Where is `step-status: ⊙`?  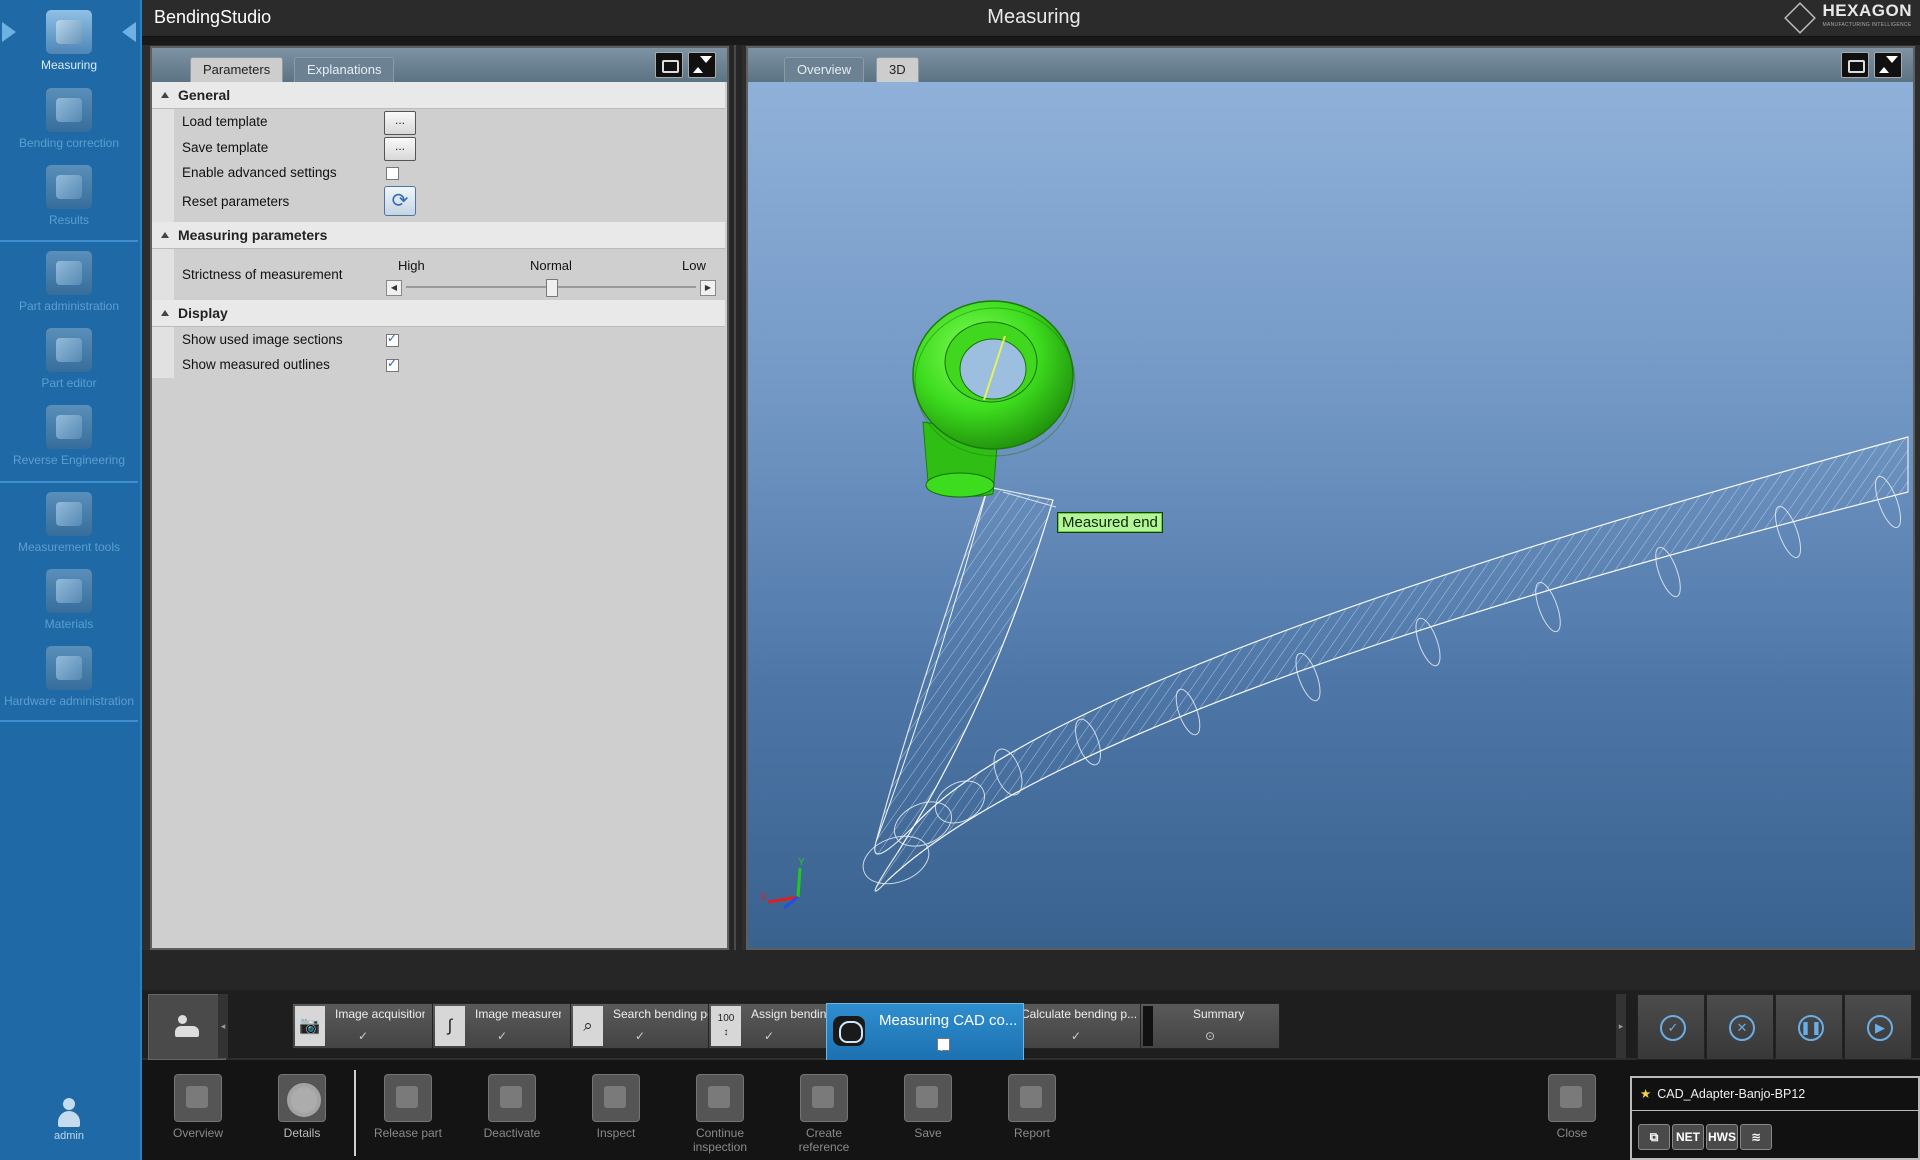 step-status: ⊙ is located at coordinates (1210, 1036).